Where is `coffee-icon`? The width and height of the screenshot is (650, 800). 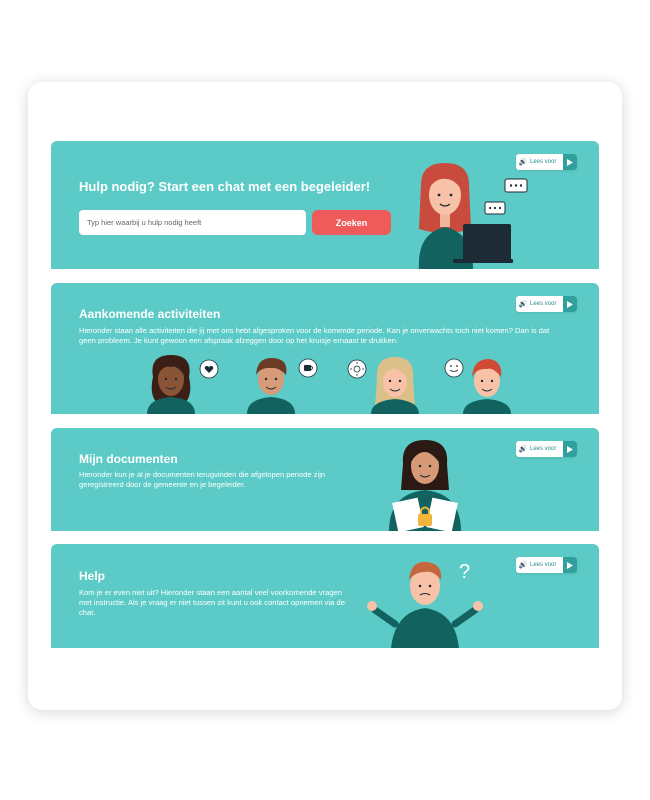
coffee-icon is located at coordinates (308, 368).